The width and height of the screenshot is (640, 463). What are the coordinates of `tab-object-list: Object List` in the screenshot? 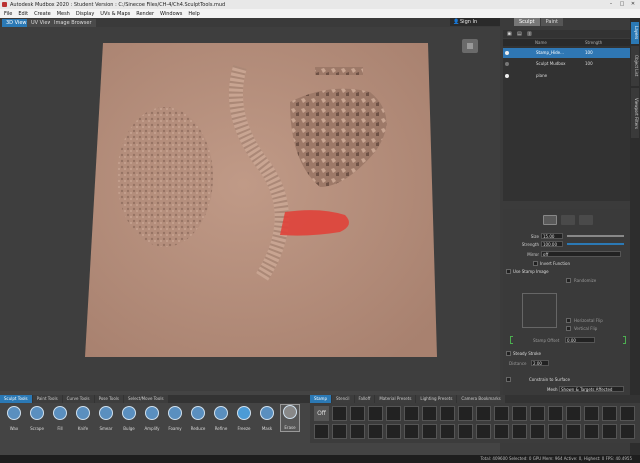 It's located at (635, 66).